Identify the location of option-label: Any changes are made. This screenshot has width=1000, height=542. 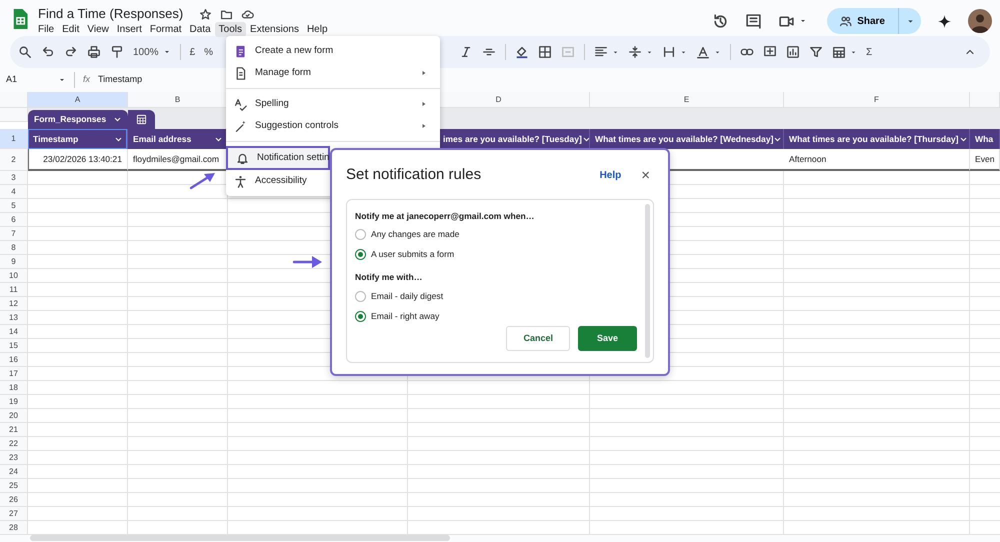
(415, 235).